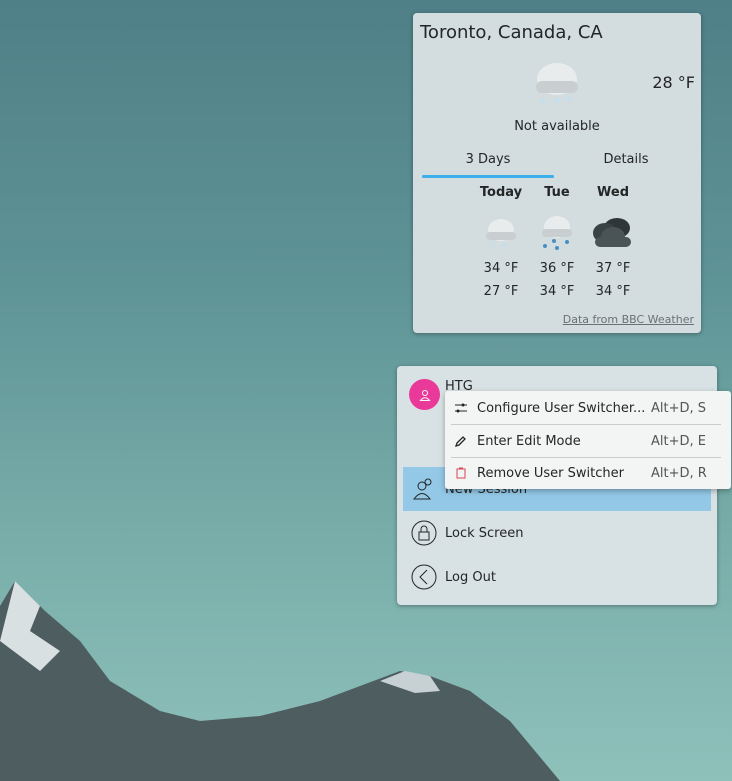 Image resolution: width=732 pixels, height=781 pixels. What do you see at coordinates (557, 577) in the screenshot?
I see `log-out-button: Log Out` at bounding box center [557, 577].